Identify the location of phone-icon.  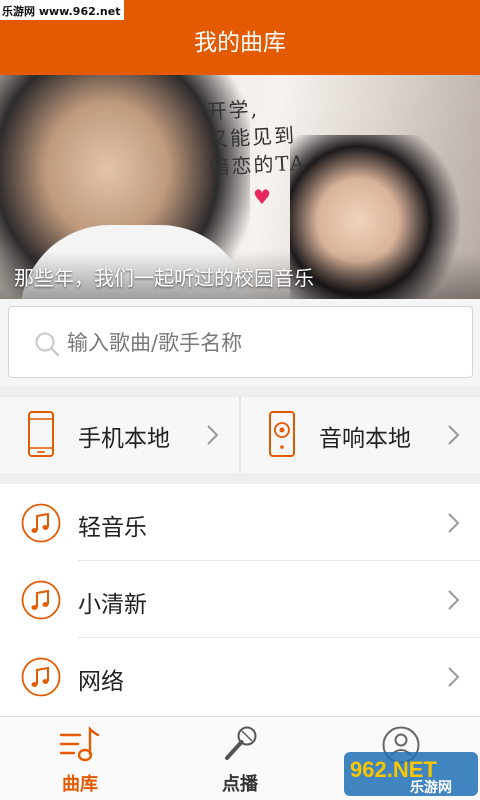
(41, 434).